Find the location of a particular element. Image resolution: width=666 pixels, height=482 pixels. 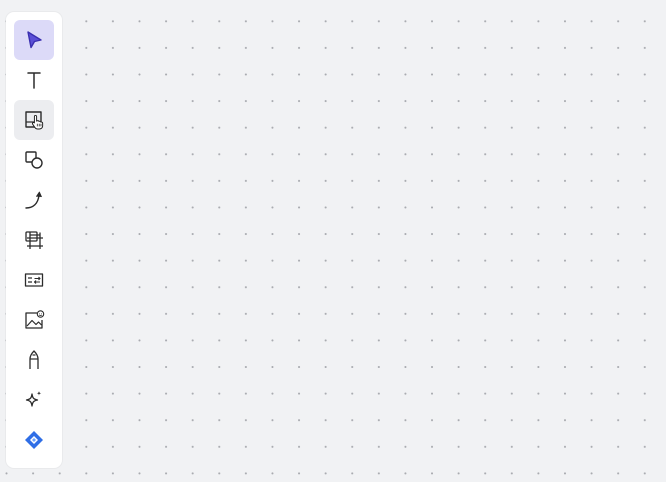

shapes-icon is located at coordinates (34, 160).